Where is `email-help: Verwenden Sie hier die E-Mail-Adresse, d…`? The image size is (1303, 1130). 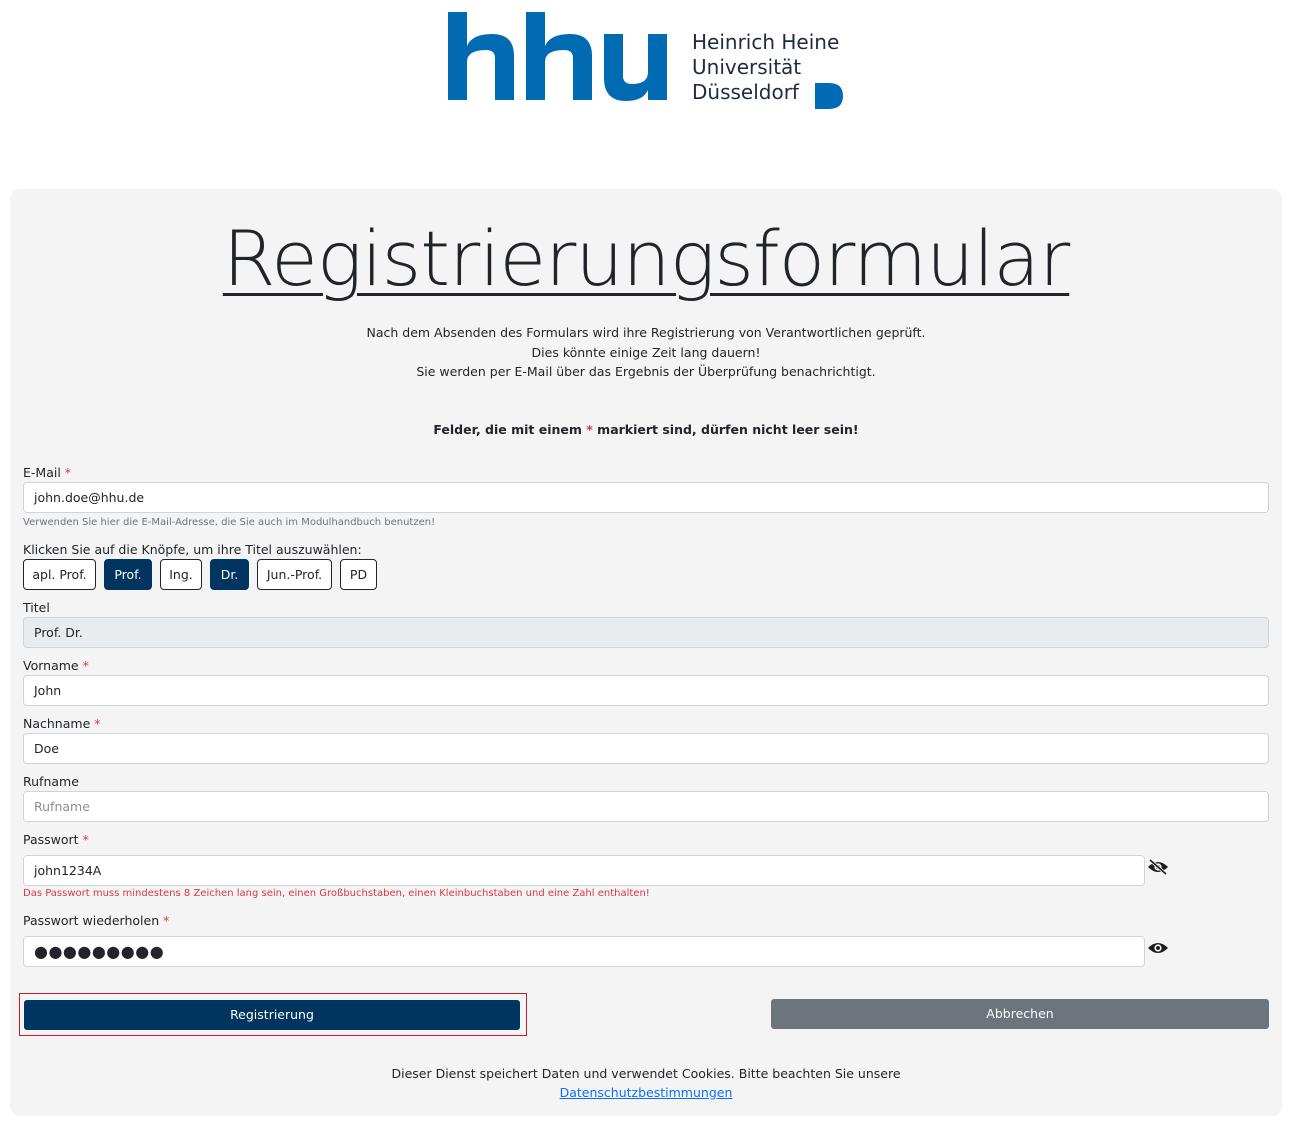 email-help: Verwenden Sie hier die E-Mail-Adresse, d… is located at coordinates (229, 522).